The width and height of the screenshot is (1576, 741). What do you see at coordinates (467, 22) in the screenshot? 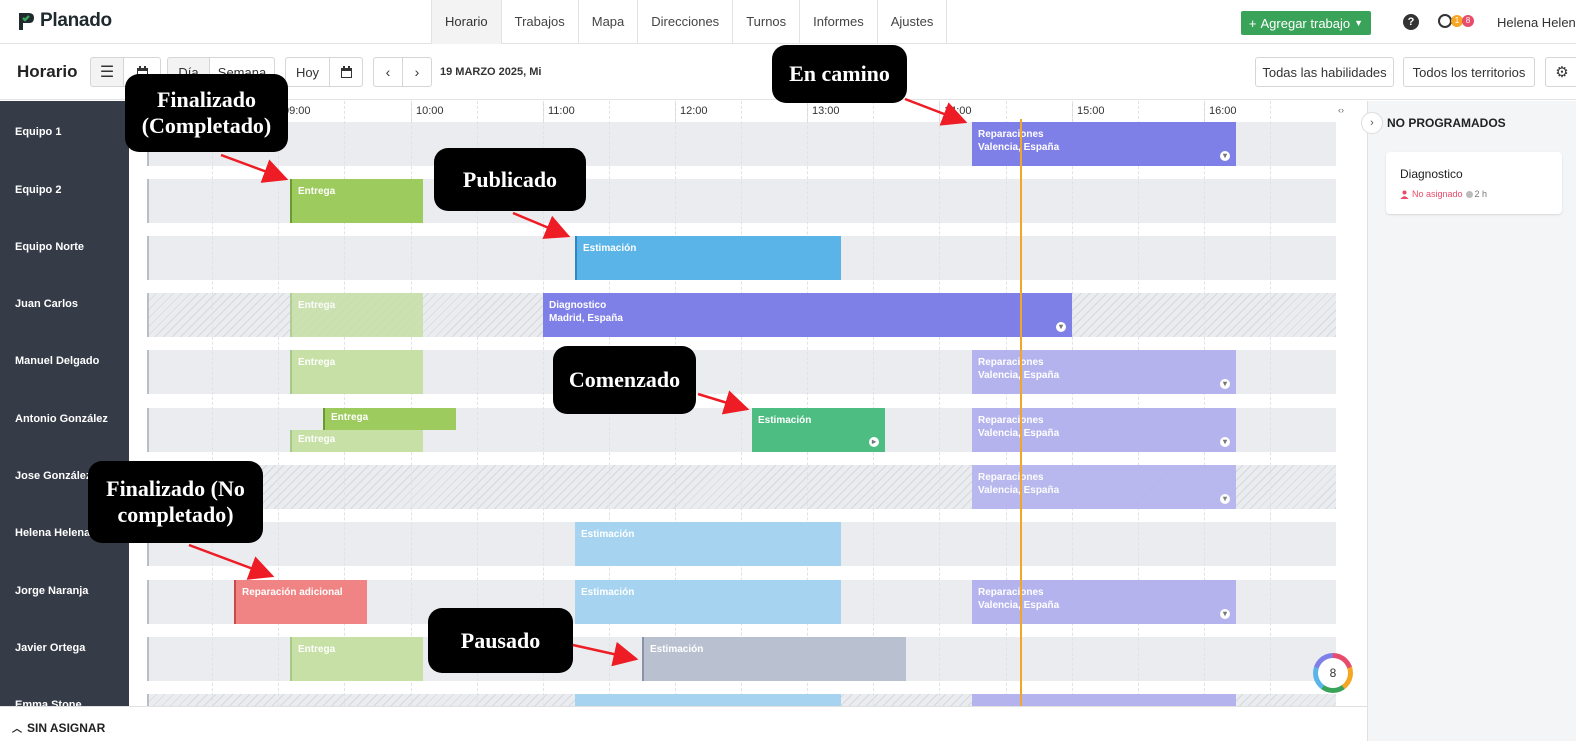
I see `tab-horario: Horario` at bounding box center [467, 22].